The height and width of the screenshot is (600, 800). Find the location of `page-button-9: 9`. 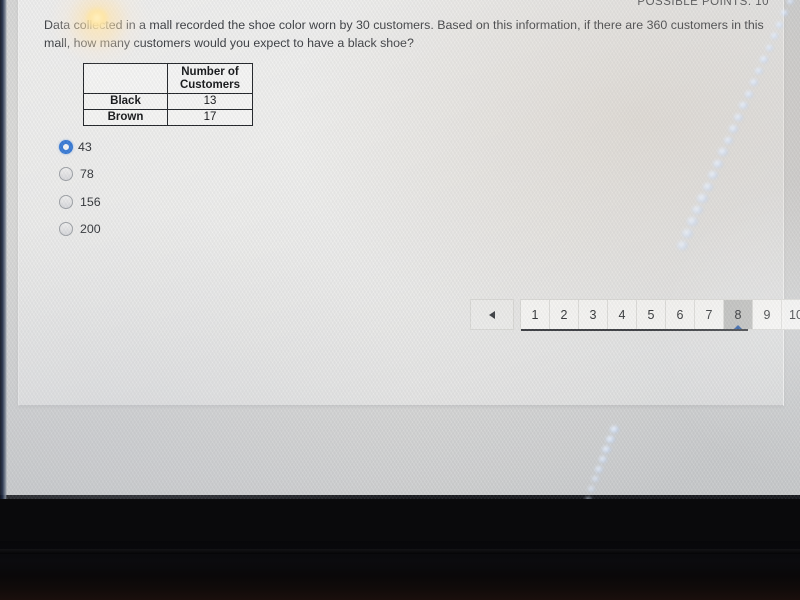

page-button-9: 9 is located at coordinates (767, 314).